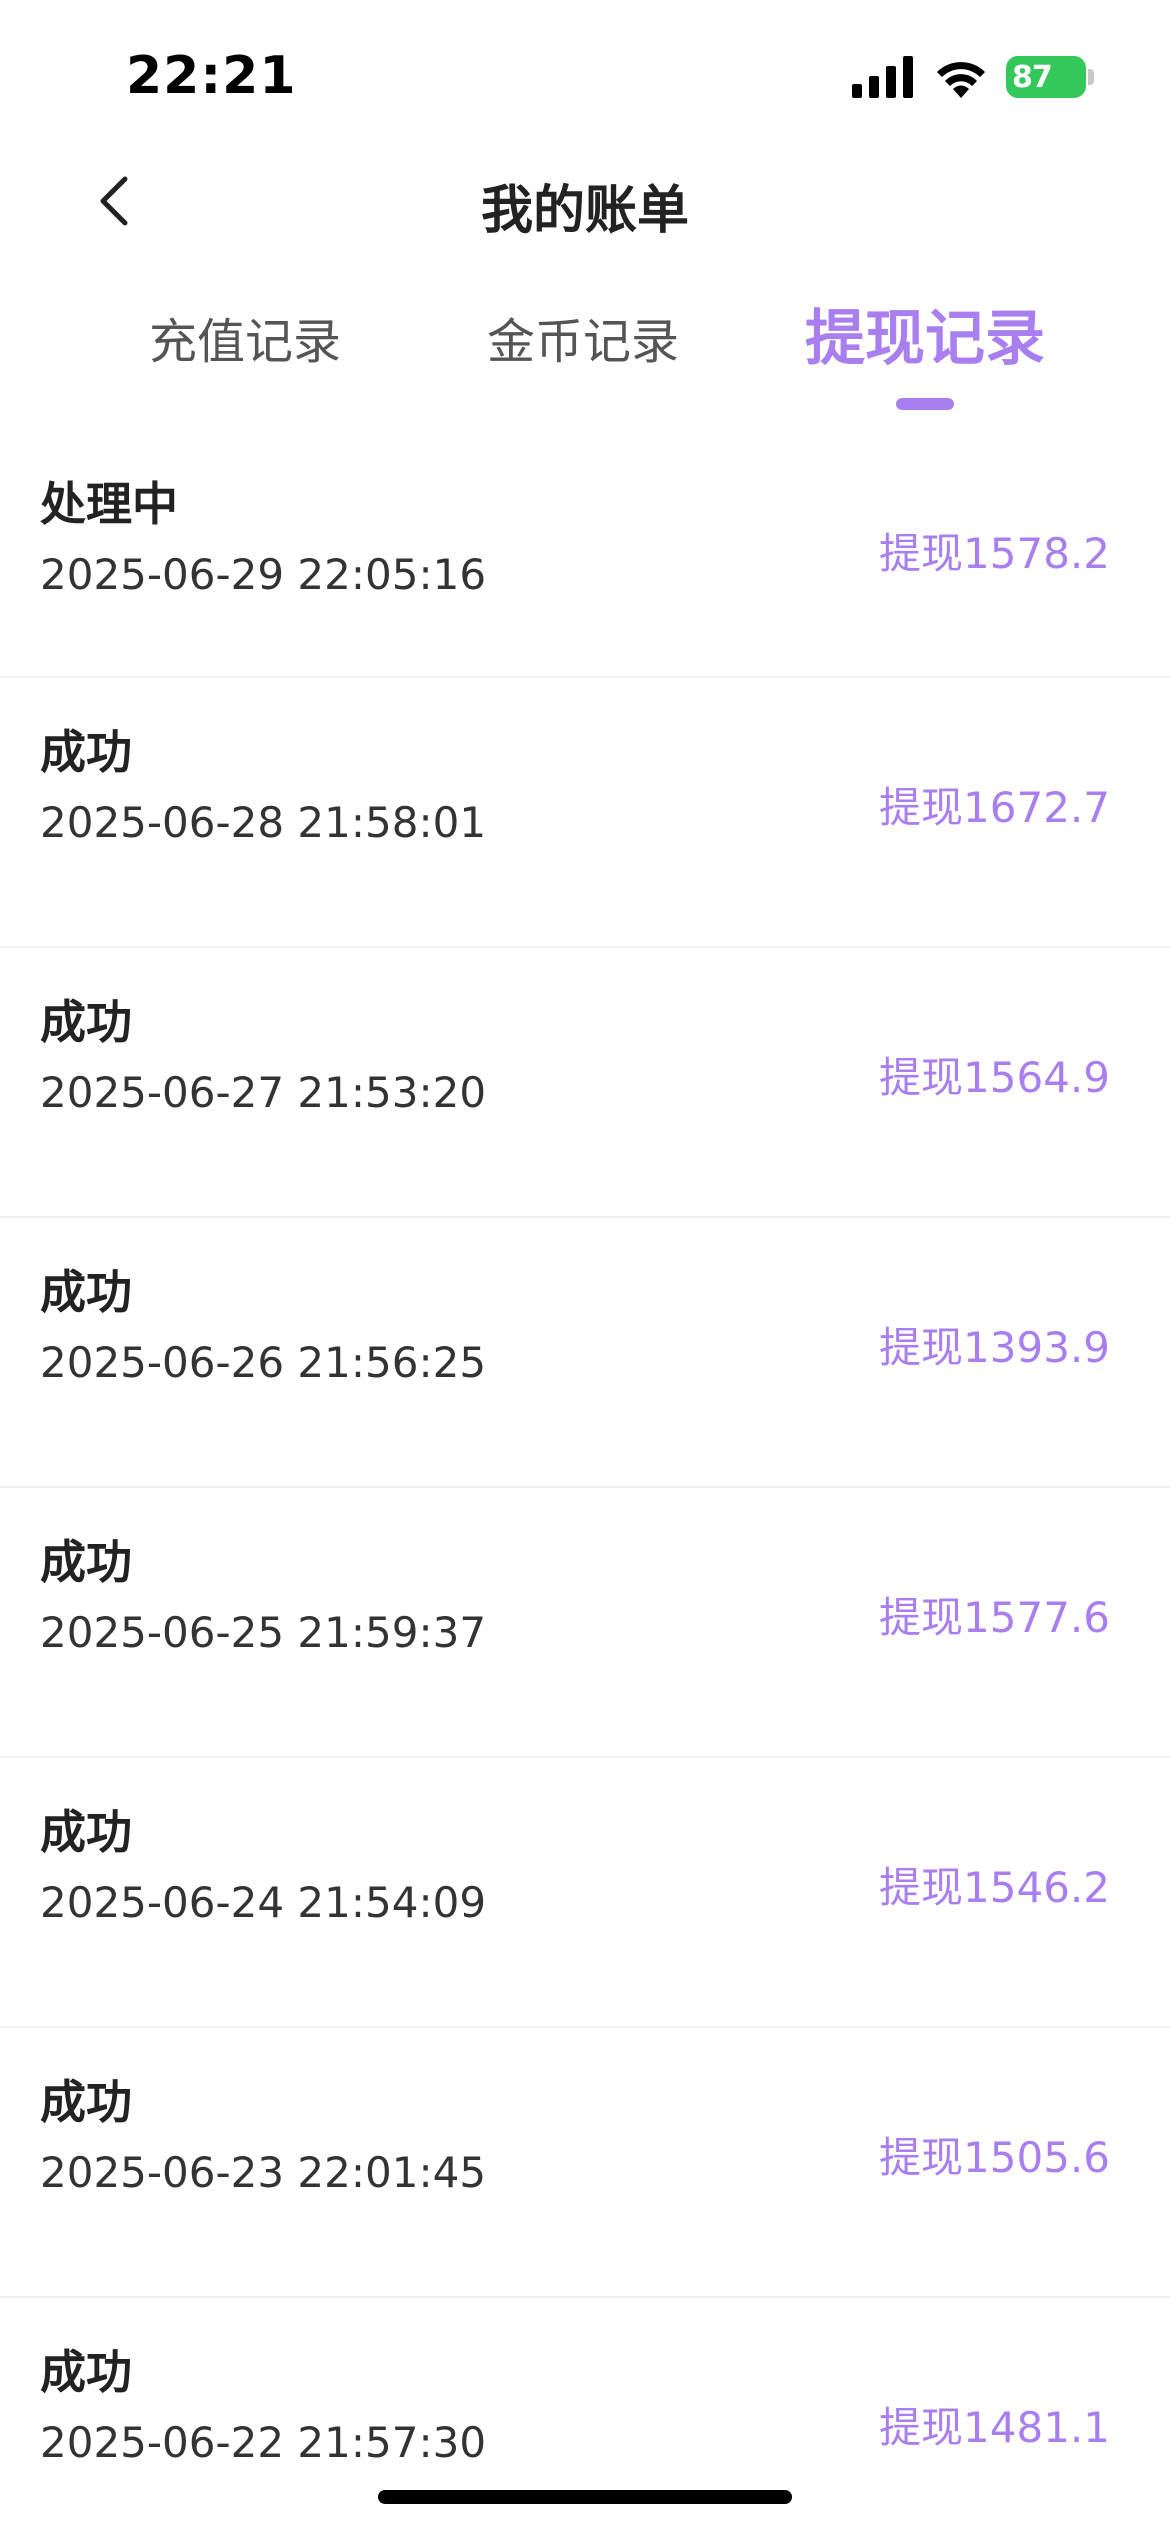 The width and height of the screenshot is (1170, 2532). I want to click on list-item: 成功 2025-06-26 21:56:25 提现1393.9, so click(585, 1353).